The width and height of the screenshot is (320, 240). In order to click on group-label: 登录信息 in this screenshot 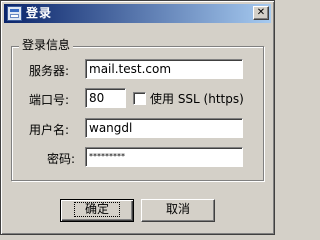, I will do `click(46, 45)`.